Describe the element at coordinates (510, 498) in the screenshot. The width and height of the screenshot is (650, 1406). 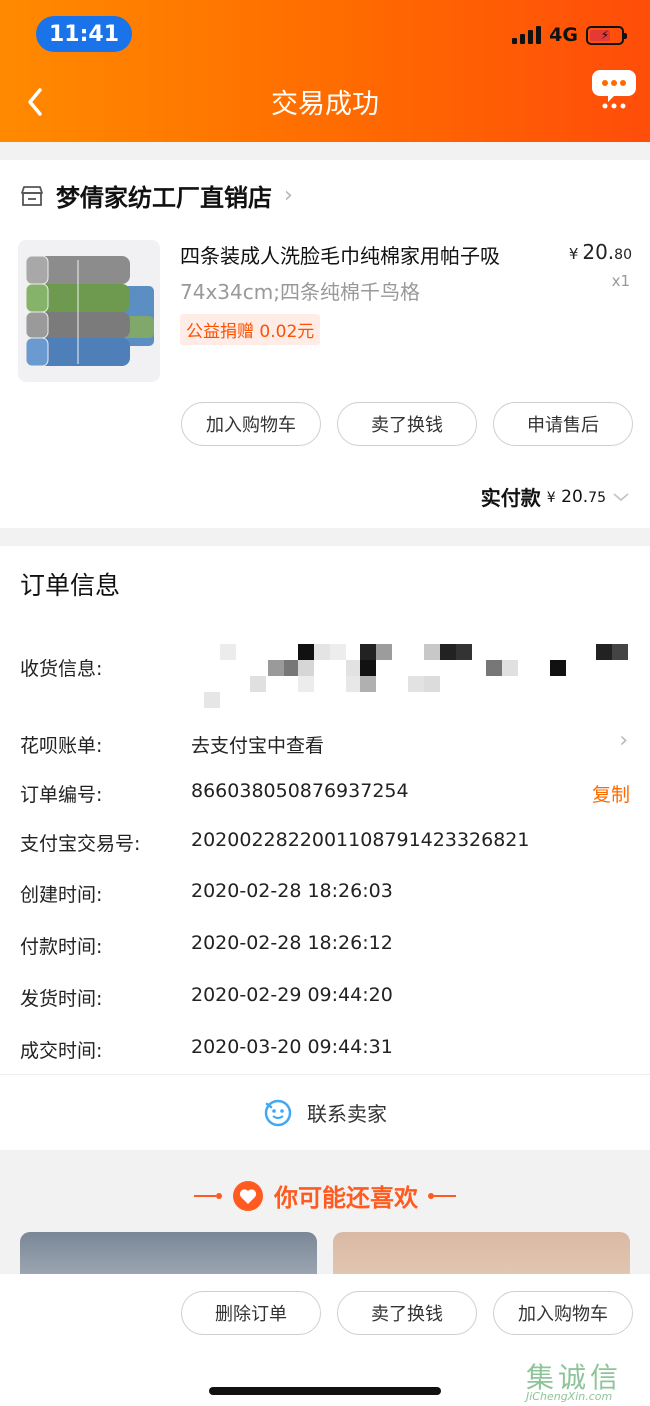
I see `paid-label: 实付款` at that location.